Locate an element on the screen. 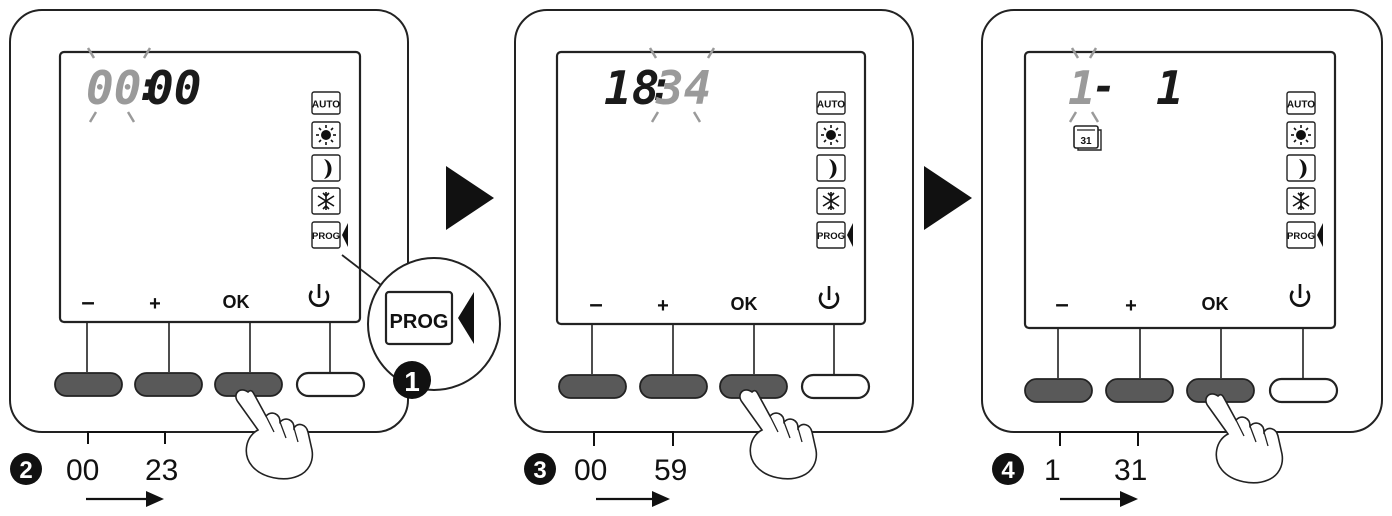 The height and width of the screenshot is (516, 1392). blink-digits: 34 is located at coordinates (683, 88).